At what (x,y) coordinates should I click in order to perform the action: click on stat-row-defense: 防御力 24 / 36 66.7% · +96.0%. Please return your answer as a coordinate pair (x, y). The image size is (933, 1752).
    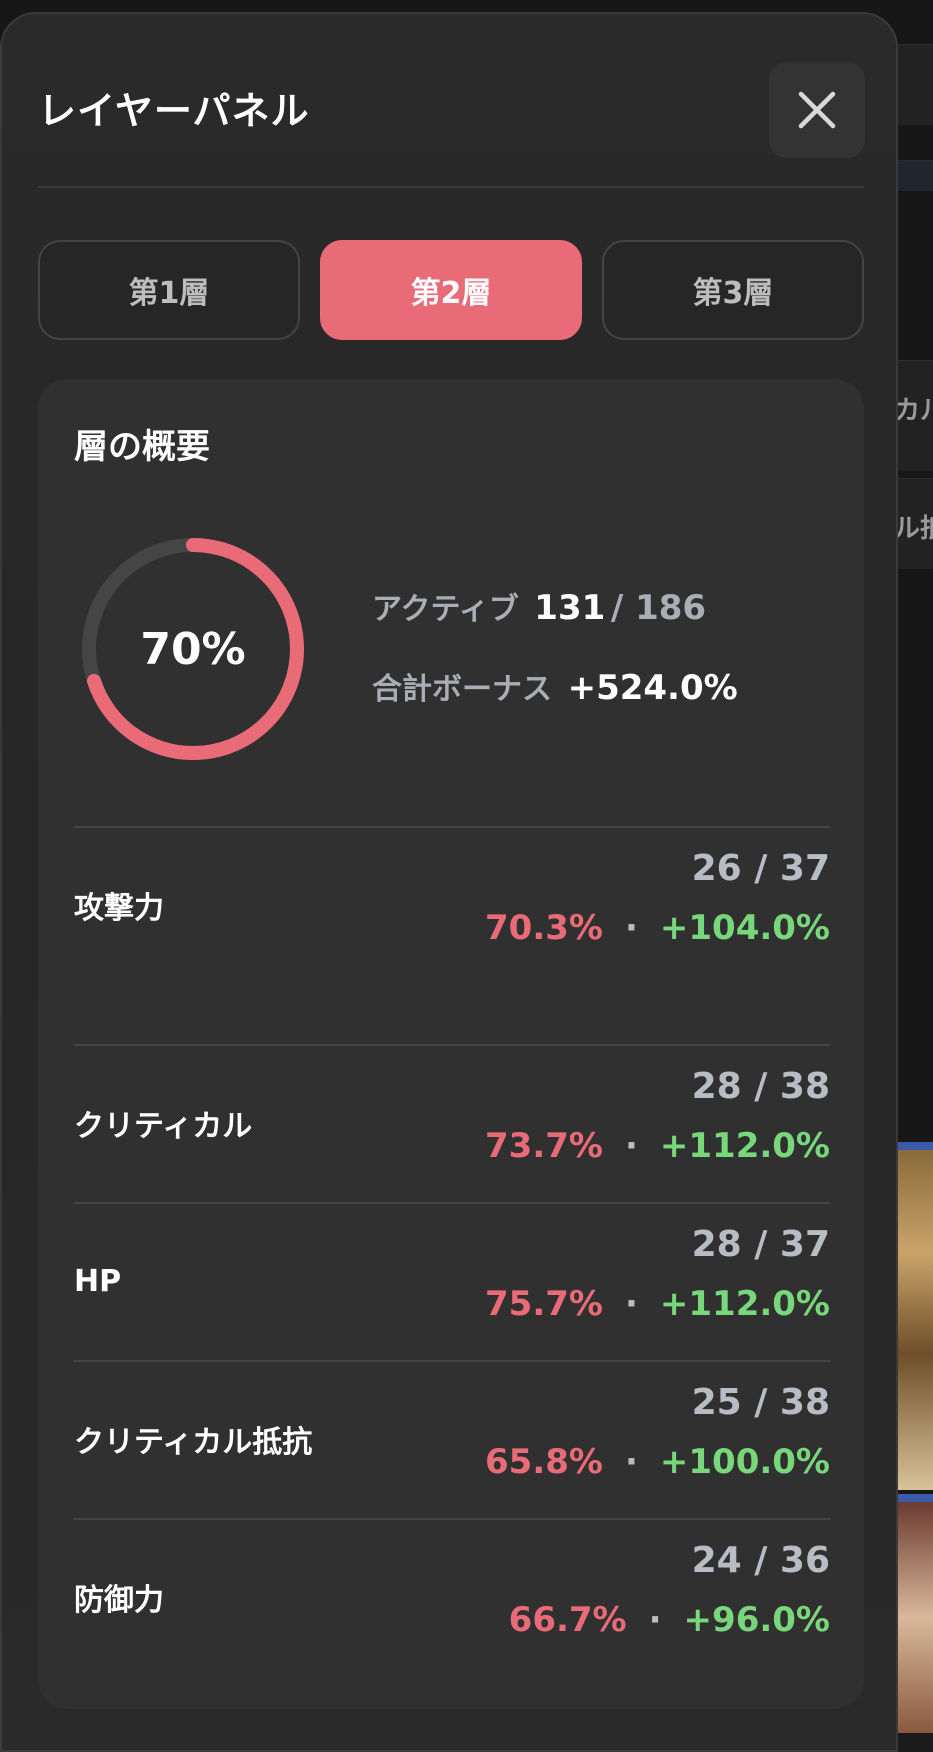
    Looking at the image, I should click on (452, 1597).